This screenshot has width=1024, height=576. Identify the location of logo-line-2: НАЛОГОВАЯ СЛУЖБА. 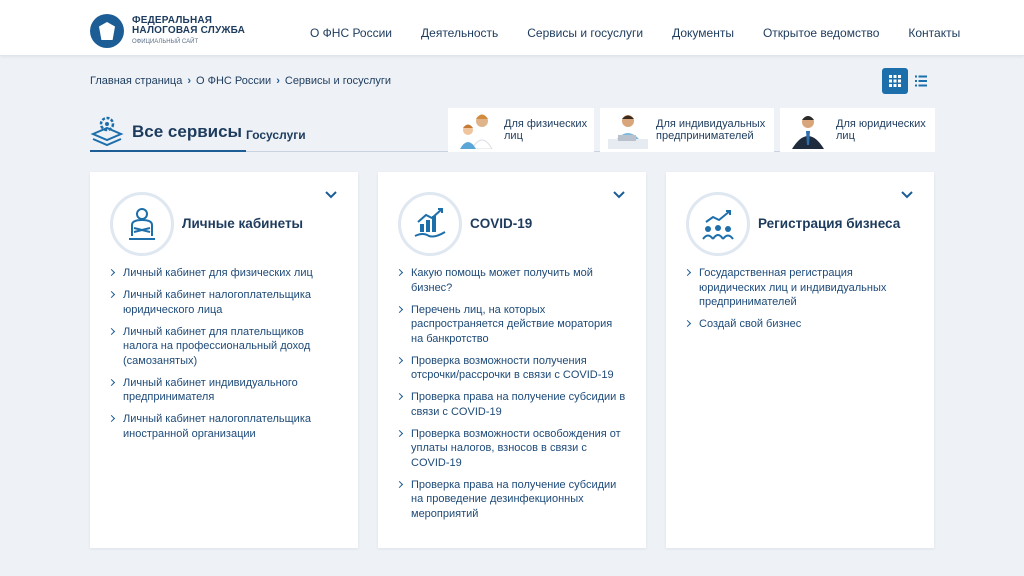
(189, 30).